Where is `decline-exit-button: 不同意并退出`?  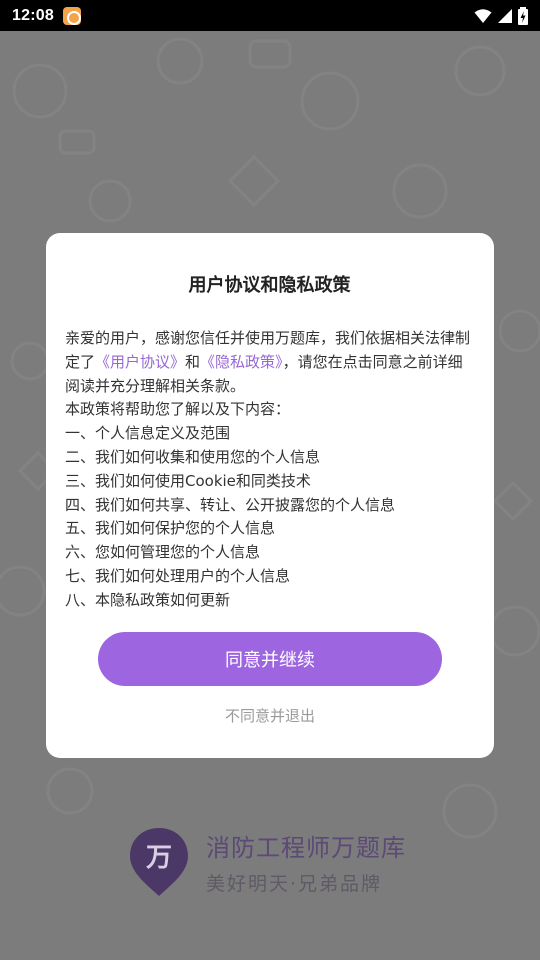
decline-exit-button: 不同意并退出 is located at coordinates (270, 715).